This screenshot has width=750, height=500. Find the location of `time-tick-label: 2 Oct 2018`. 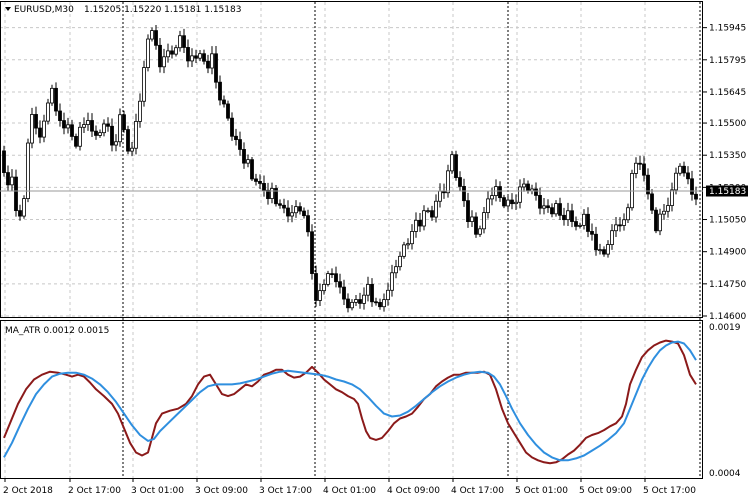

time-tick-label: 2 Oct 2018 is located at coordinates (28, 491).